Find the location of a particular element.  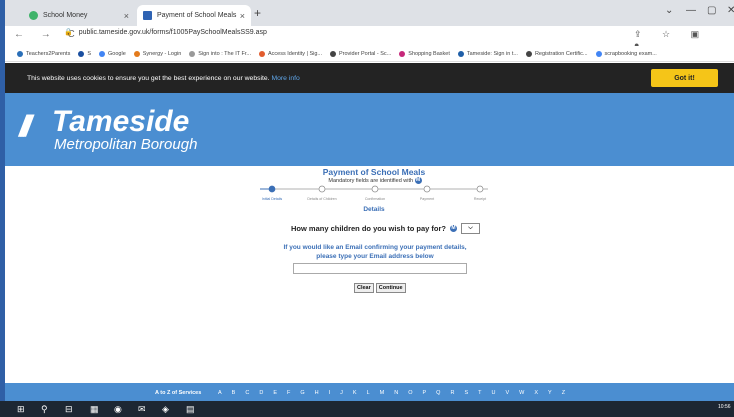

close-window-icon: ✕ is located at coordinates (730, 10).